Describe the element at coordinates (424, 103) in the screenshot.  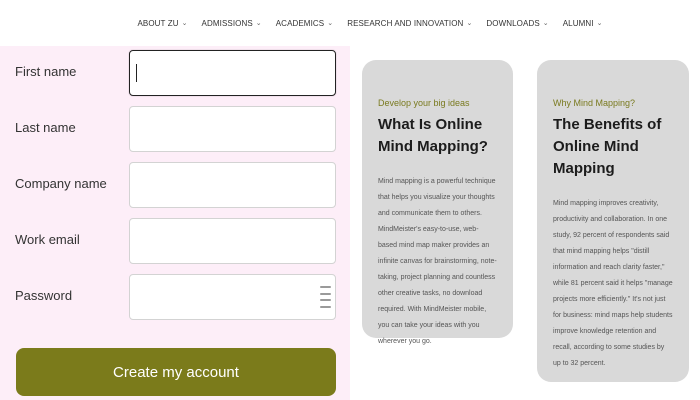
I see `card-eyebrow: Develop your big ideas` at that location.